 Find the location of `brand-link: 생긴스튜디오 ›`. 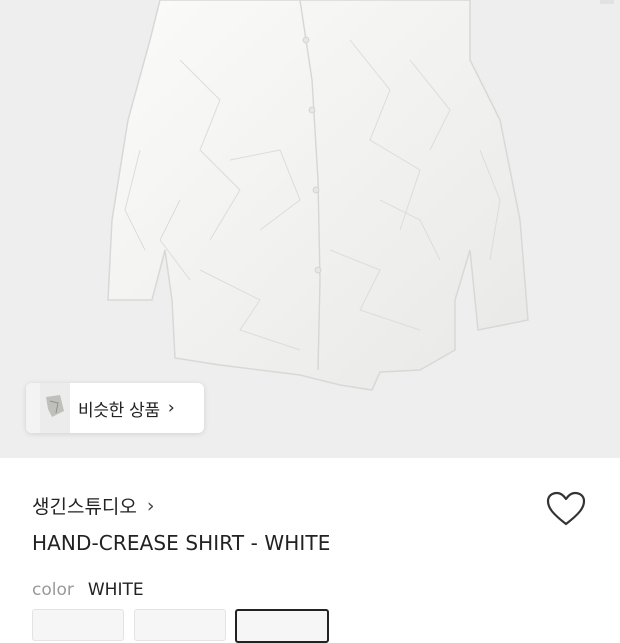

brand-link: 생긴스튜디오 › is located at coordinates (93, 505).